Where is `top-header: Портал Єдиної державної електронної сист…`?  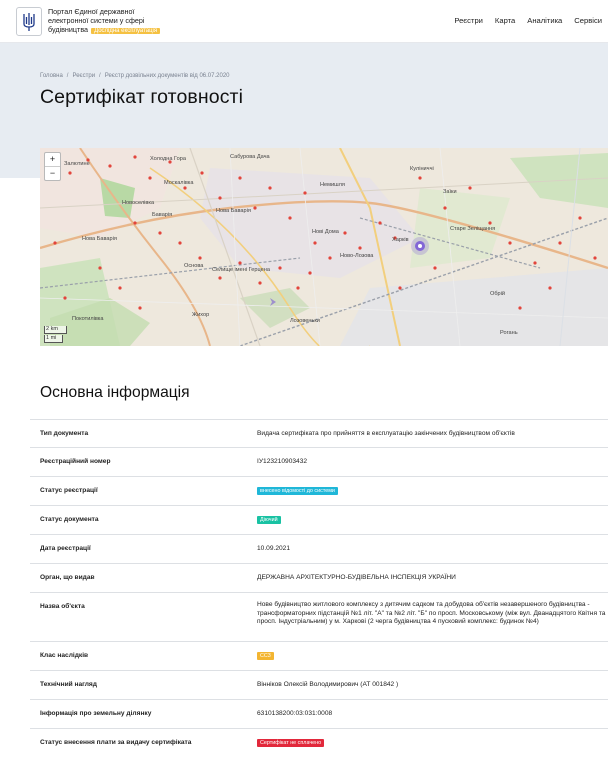 top-header: Портал Єдиної державної електронної сист… is located at coordinates (304, 21).